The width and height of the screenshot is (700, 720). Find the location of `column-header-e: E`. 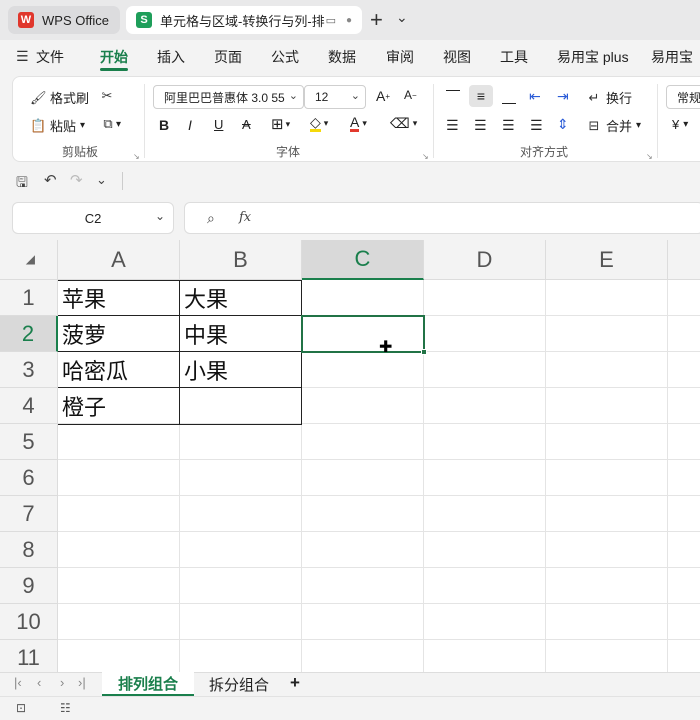

column-header-e: E is located at coordinates (607, 260).